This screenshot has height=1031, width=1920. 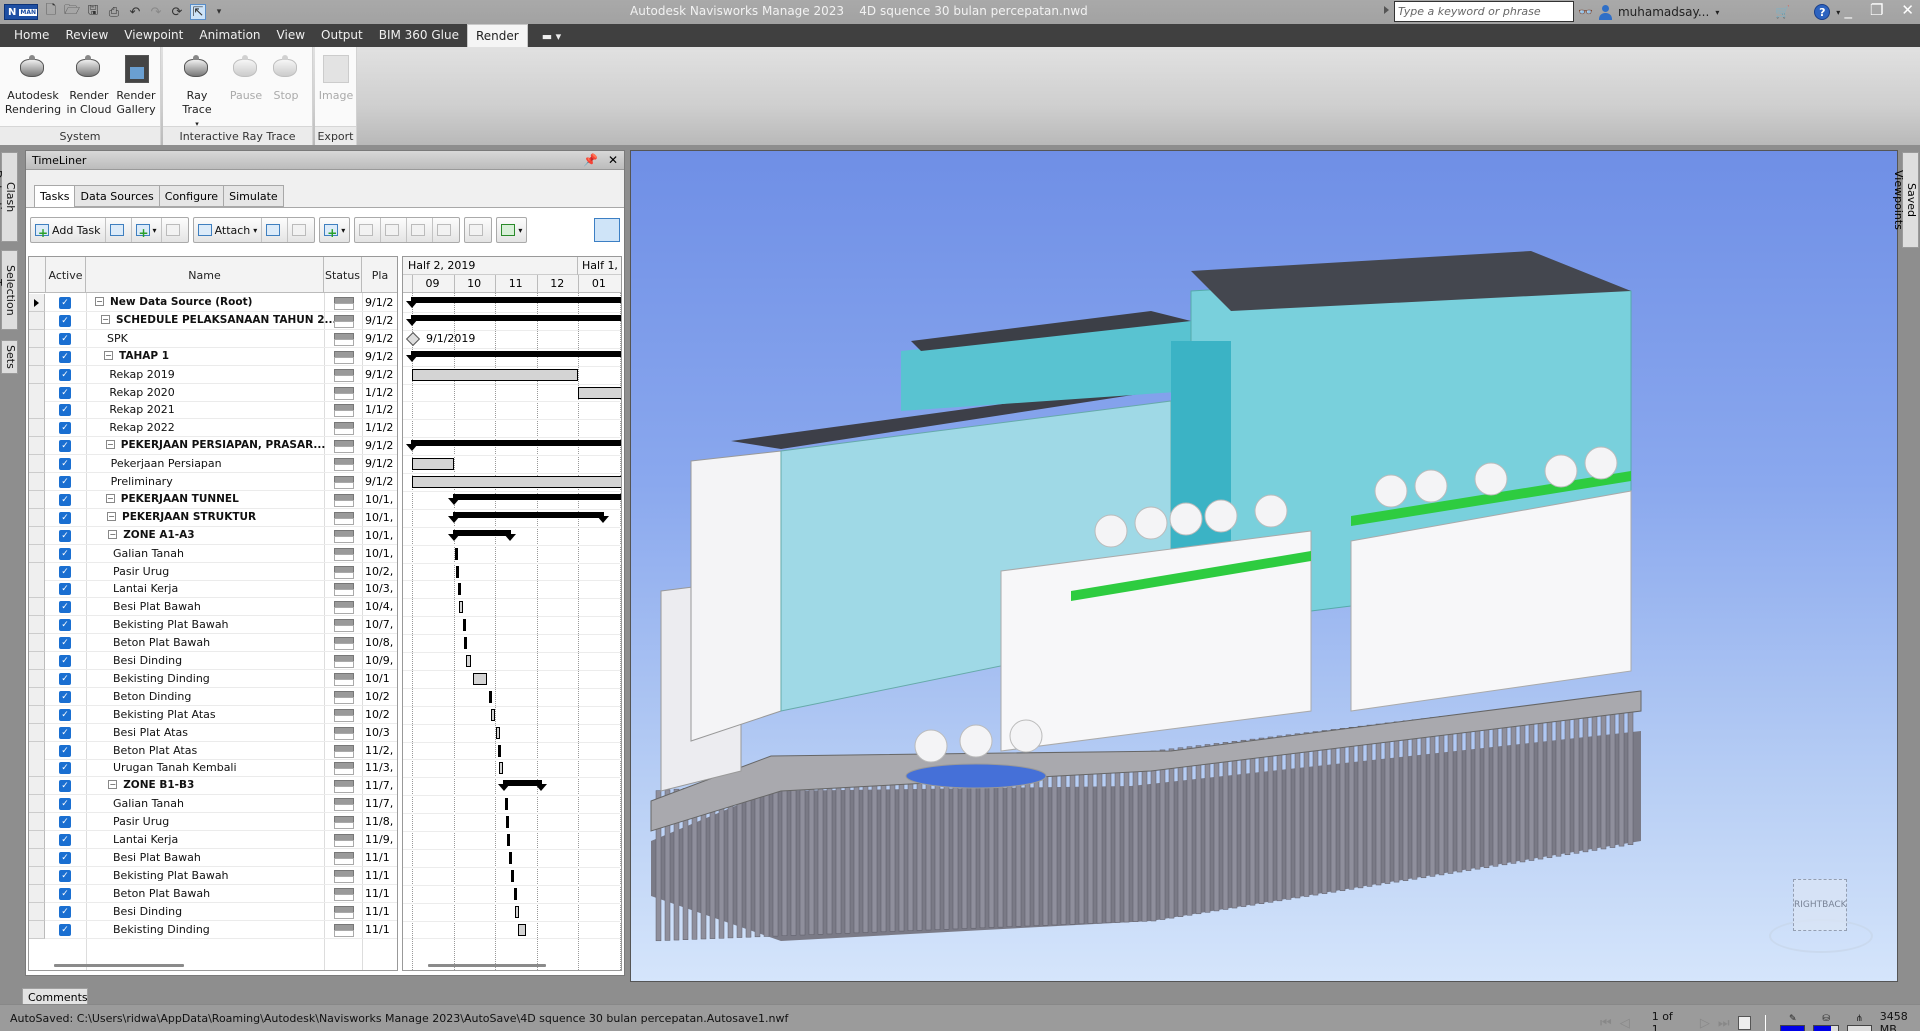 What do you see at coordinates (419, 35) in the screenshot?
I see `tab-bim360-glue: BIM 360 Glue` at bounding box center [419, 35].